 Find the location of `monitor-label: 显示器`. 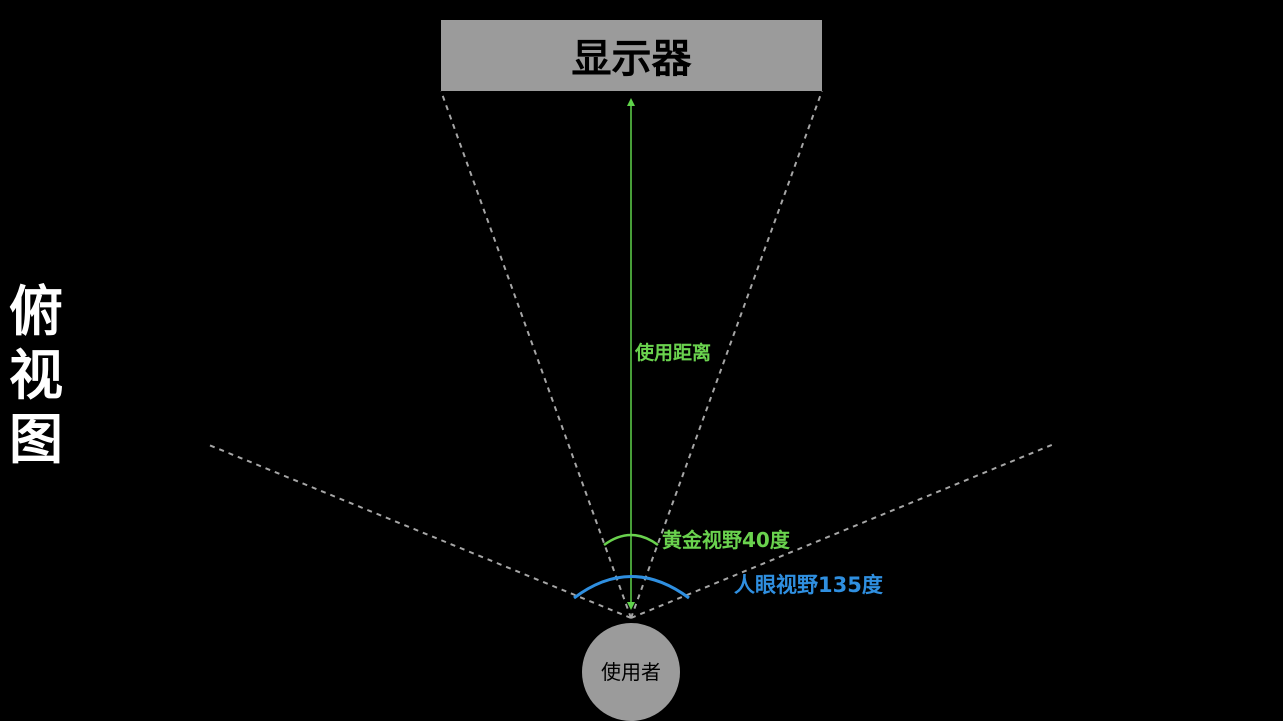

monitor-label: 显示器 is located at coordinates (632, 59).